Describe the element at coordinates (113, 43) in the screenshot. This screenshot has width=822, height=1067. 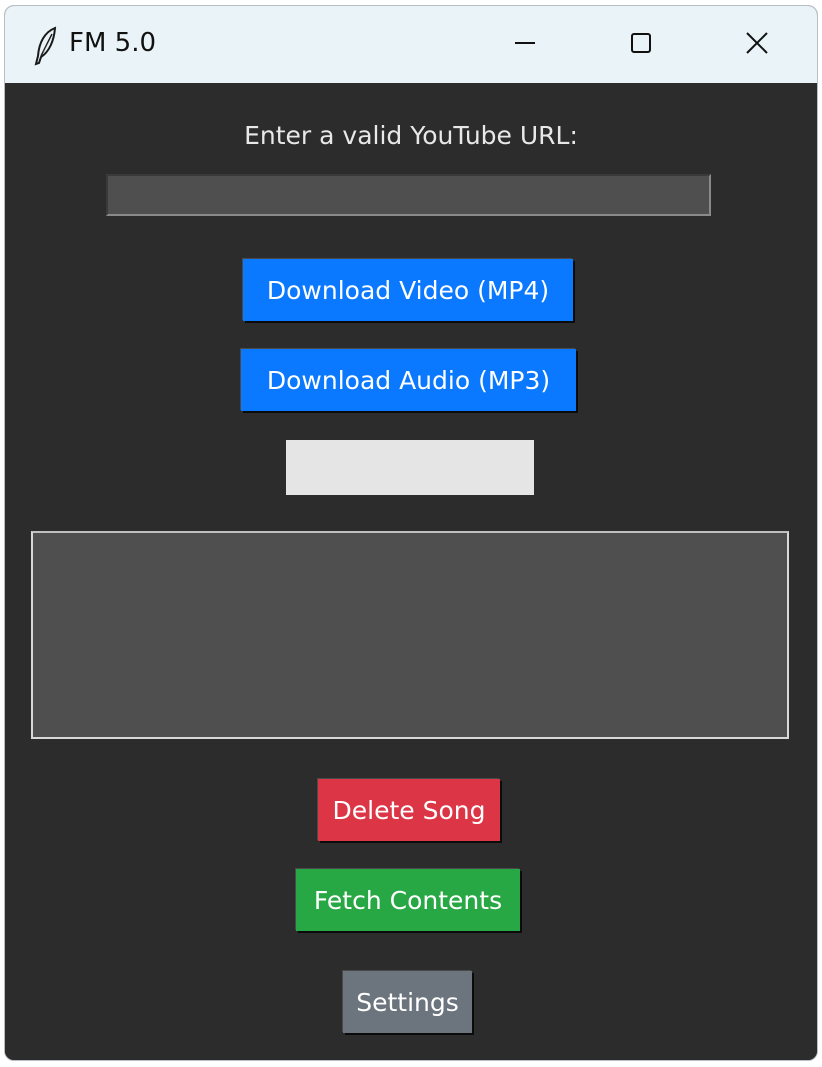
I see `window-title: FM 5.0` at that location.